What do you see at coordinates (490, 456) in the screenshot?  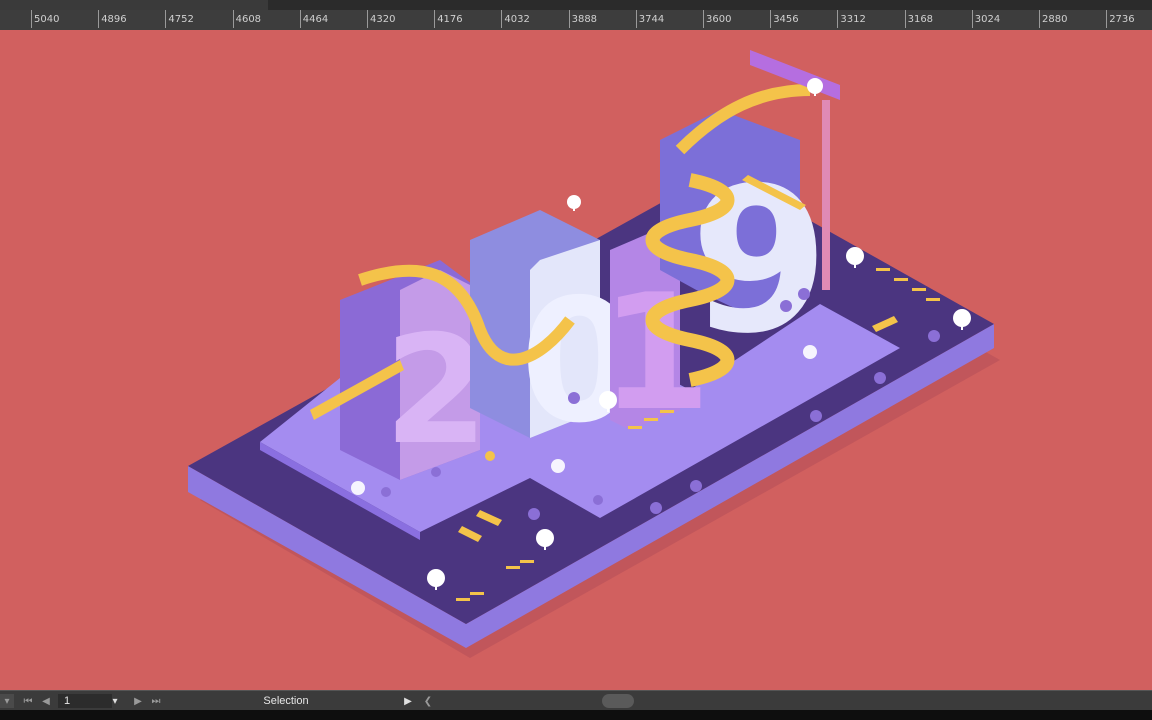 I see `beach-ball` at bounding box center [490, 456].